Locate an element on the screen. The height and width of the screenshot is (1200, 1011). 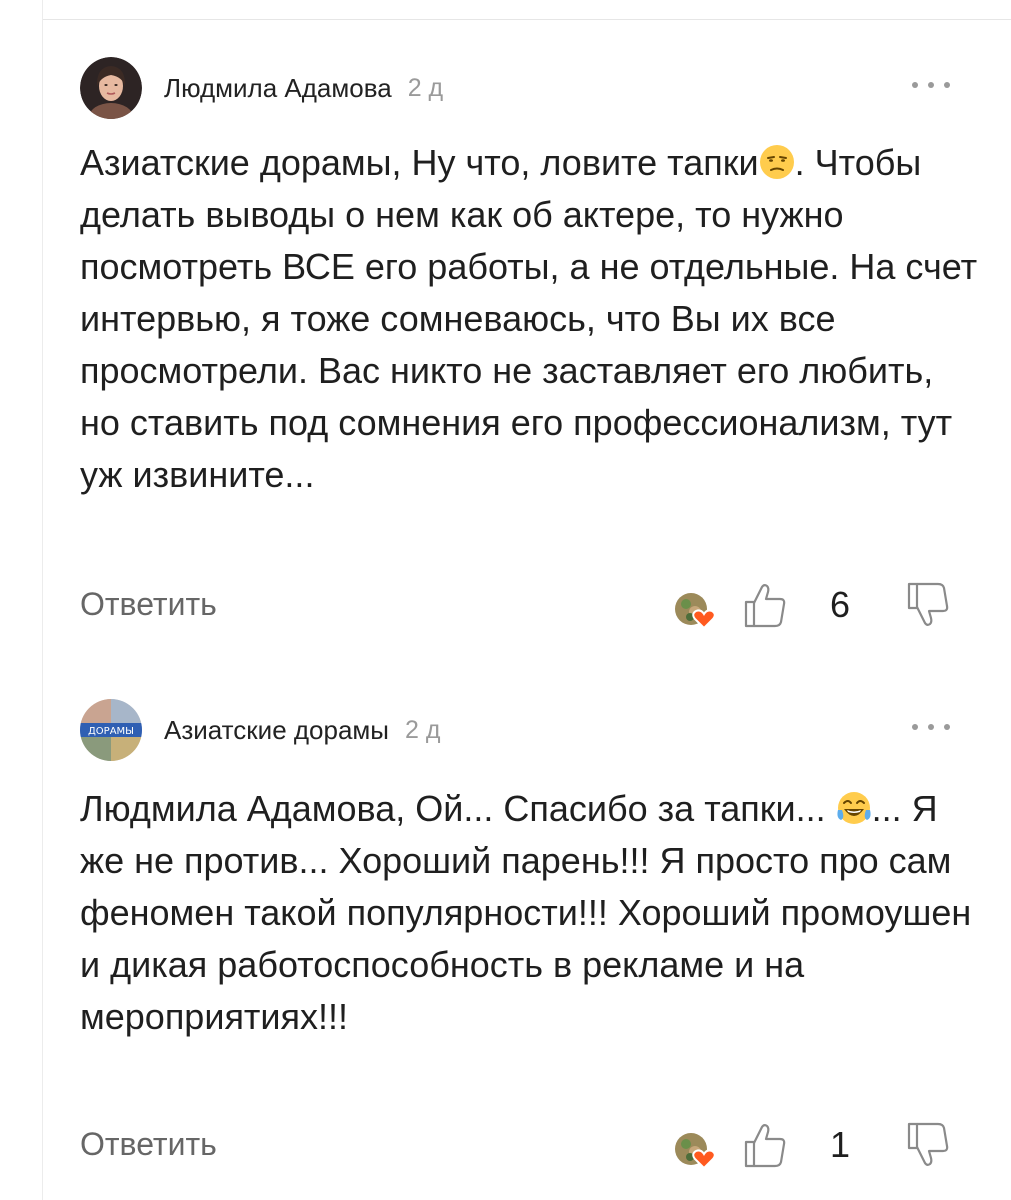
avatar-label: ДОРАМЫ is located at coordinates (111, 731).